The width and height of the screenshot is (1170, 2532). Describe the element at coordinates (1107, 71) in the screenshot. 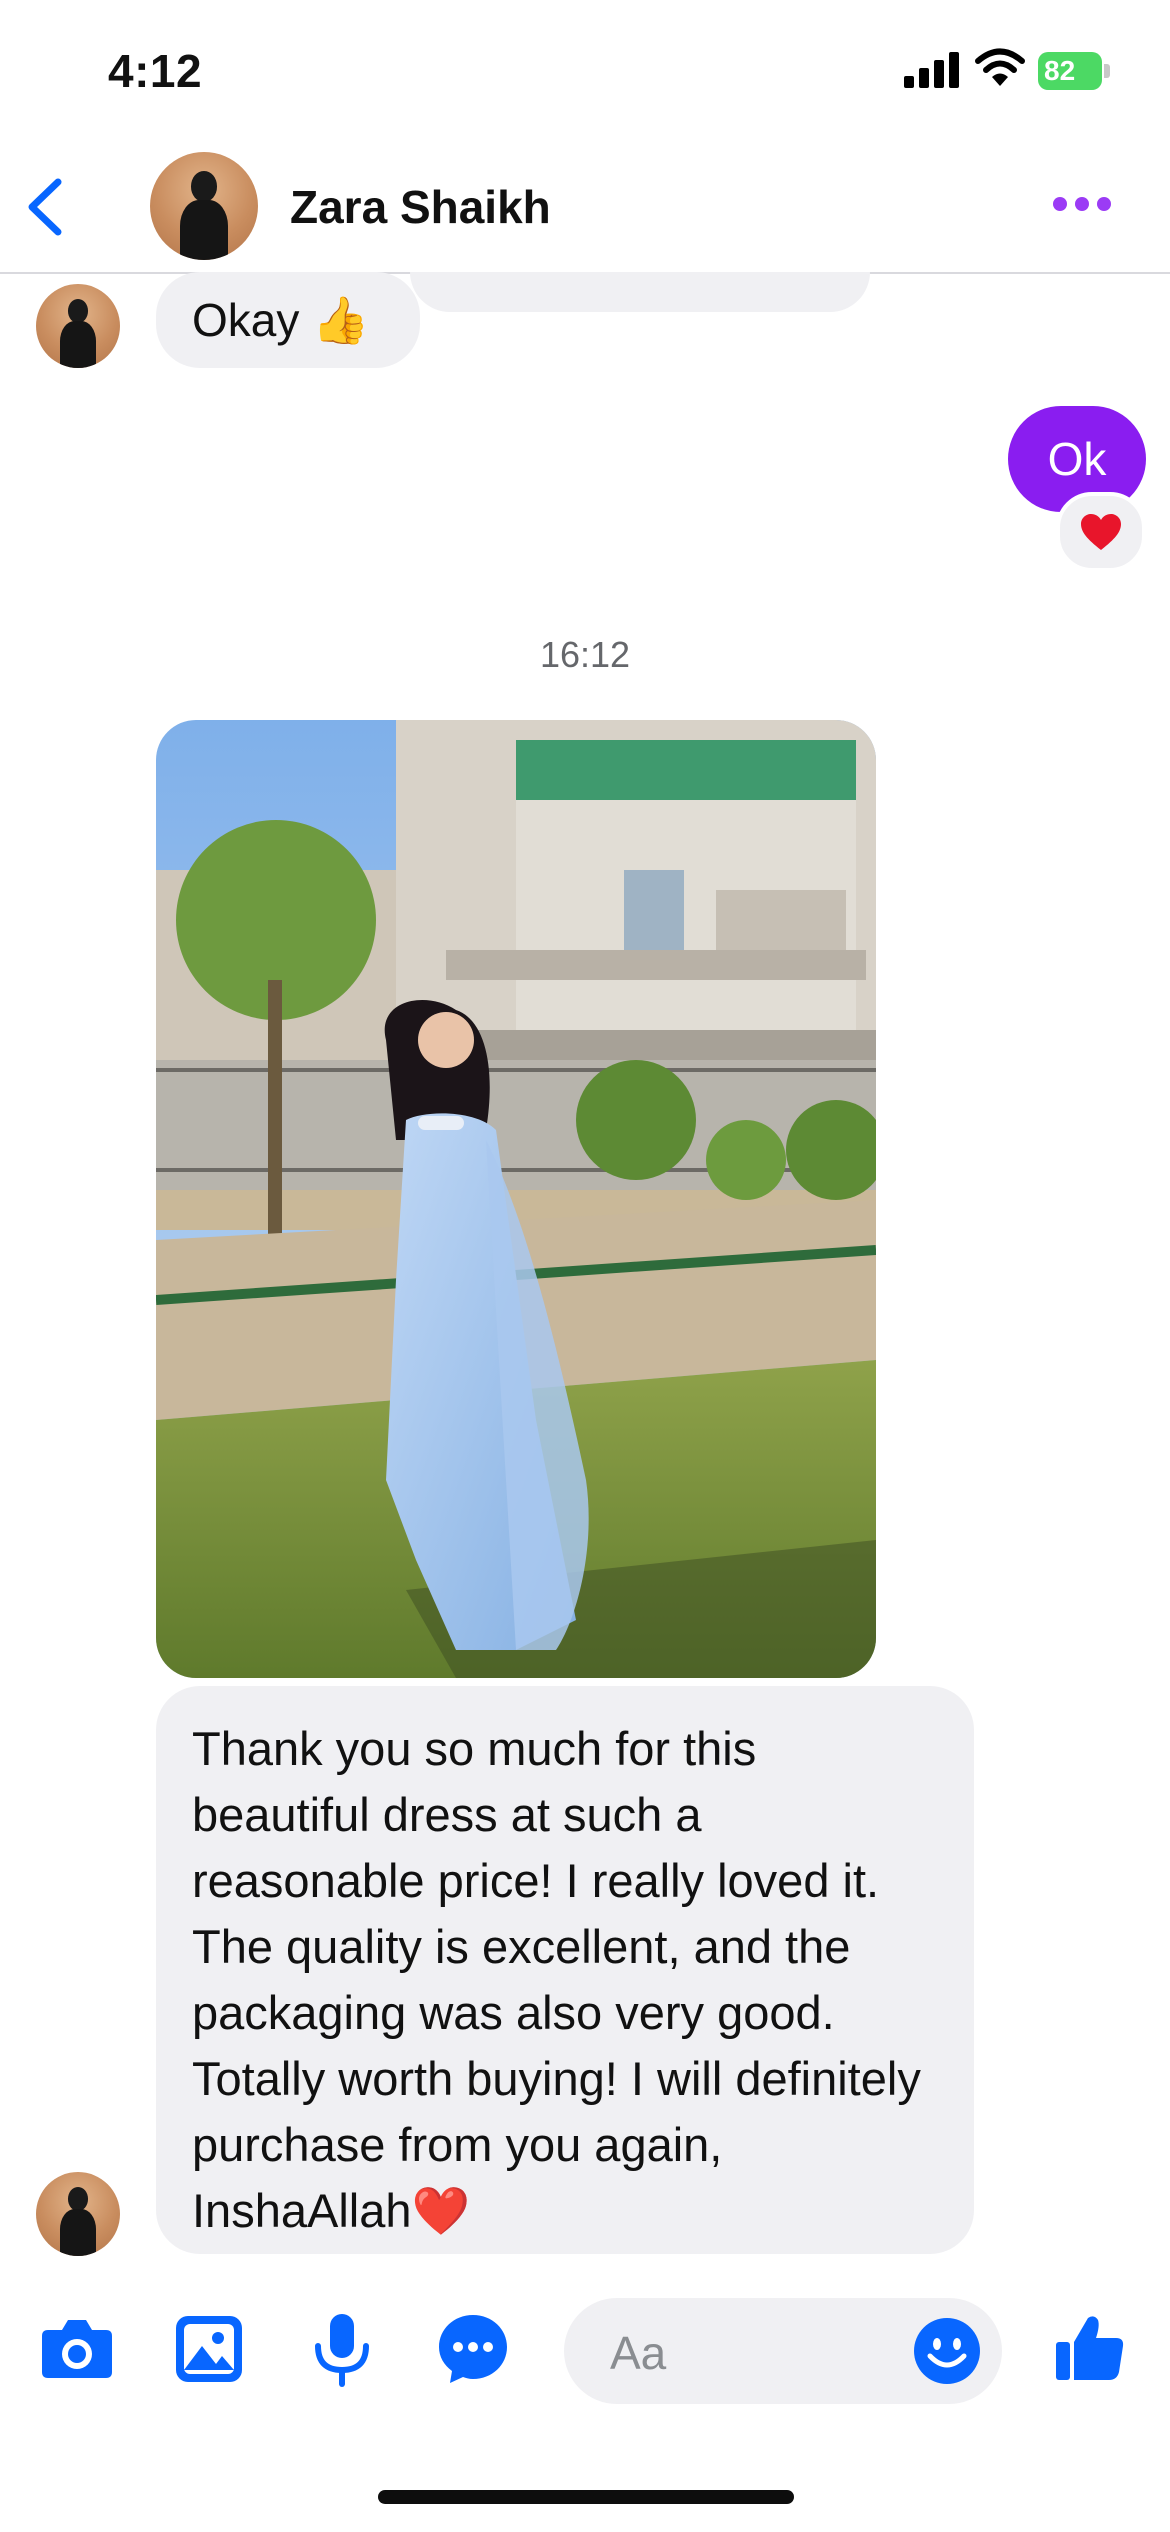

I see `battery-cap` at that location.